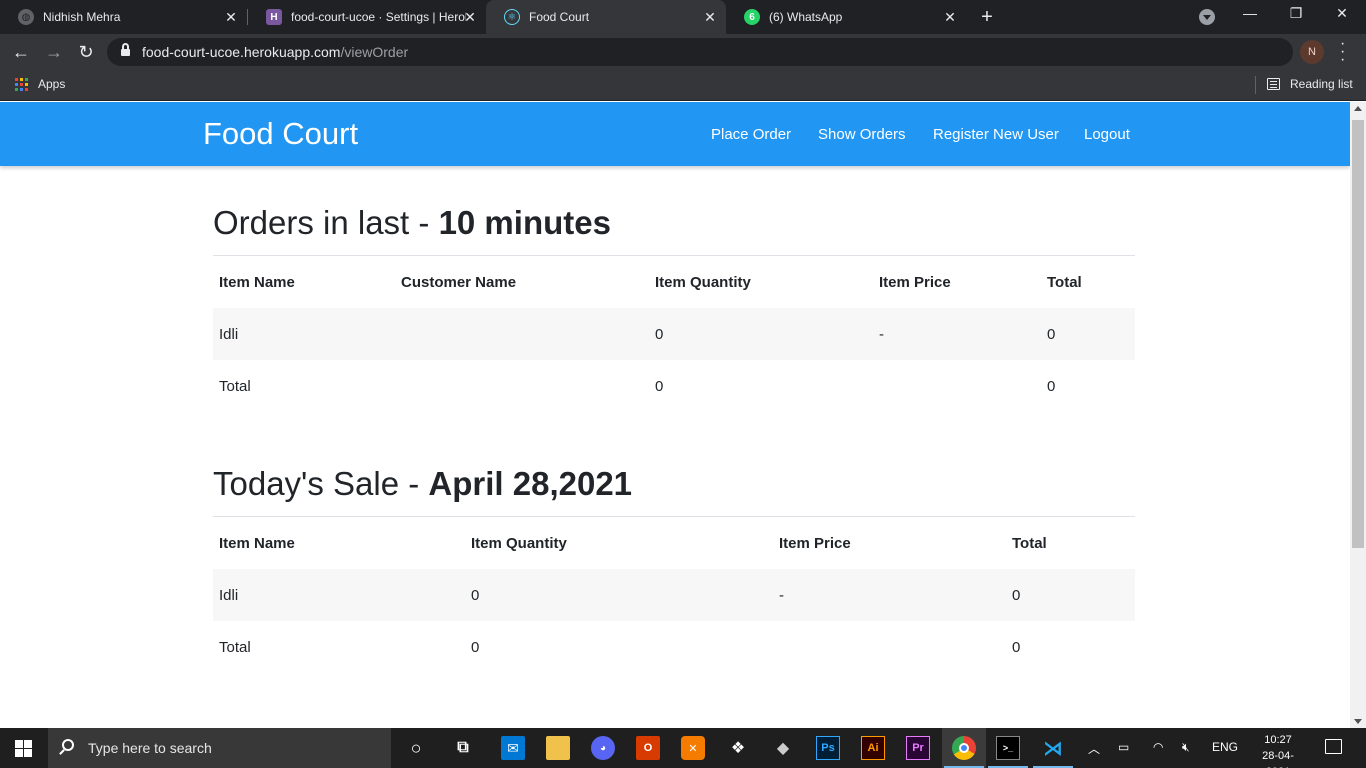 The image size is (1366, 768). Describe the element at coordinates (219, 748) in the screenshot. I see `taskbar-search-box: Type here to search` at that location.